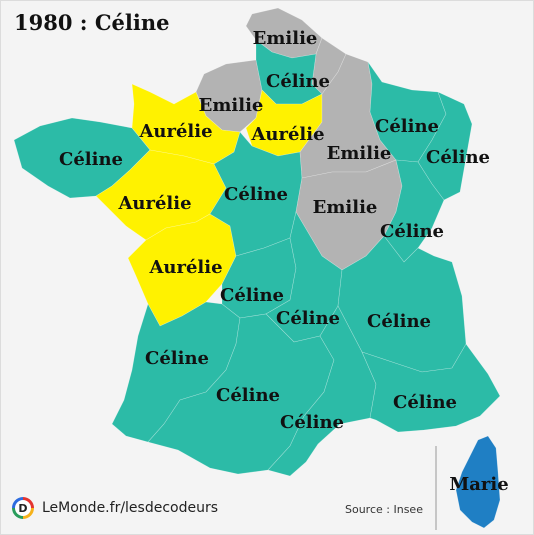 The image size is (534, 535). I want to click on source-credit: Source : Insee, so click(384, 509).